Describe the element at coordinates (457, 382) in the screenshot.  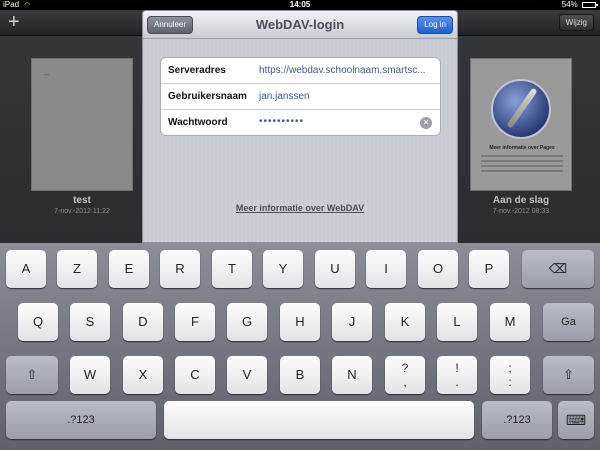
I see `key-lower-char: .` at that location.